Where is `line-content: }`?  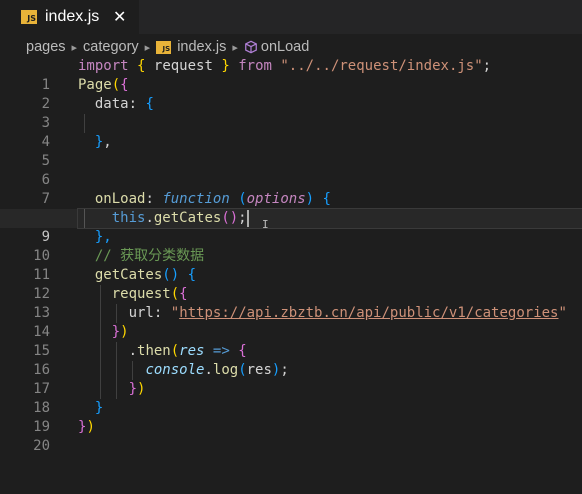 line-content: } is located at coordinates (330, 408).